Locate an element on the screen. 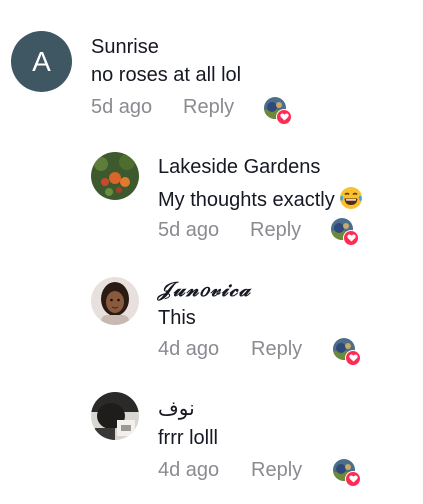 The width and height of the screenshot is (423, 504). avatar-letter: A is located at coordinates (41, 61).